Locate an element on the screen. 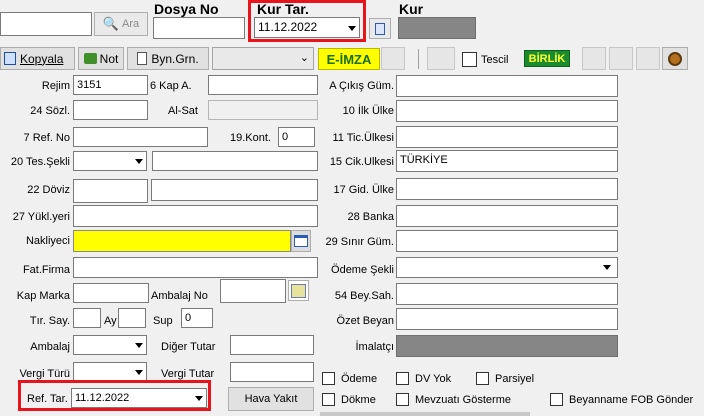 The height and width of the screenshot is (416, 704). hava-yakit-button: Hava Yakıt is located at coordinates (271, 399).